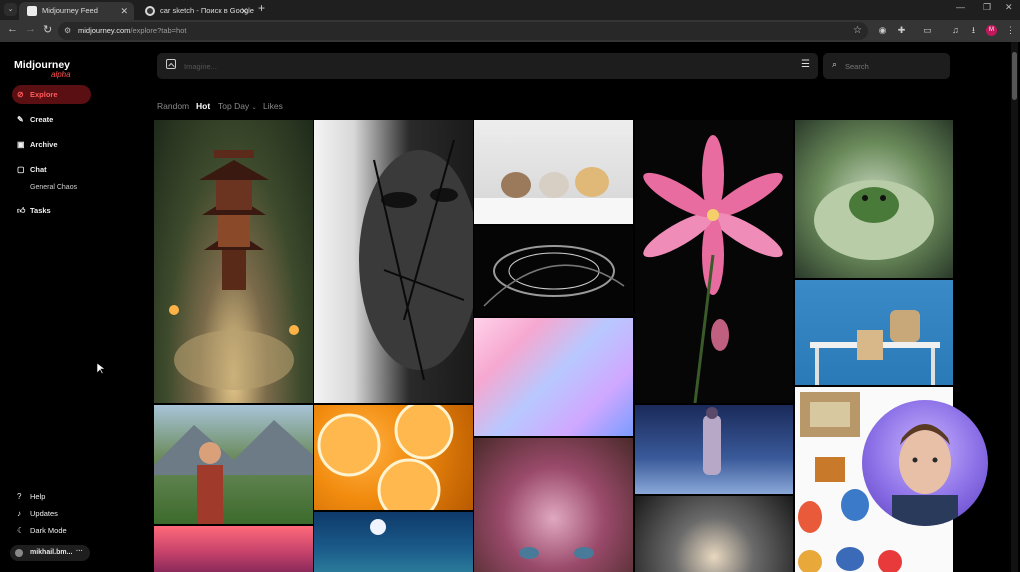 The height and width of the screenshot is (572, 1020). What do you see at coordinates (234, 270) in the screenshot?
I see `pagoda-image` at bounding box center [234, 270].